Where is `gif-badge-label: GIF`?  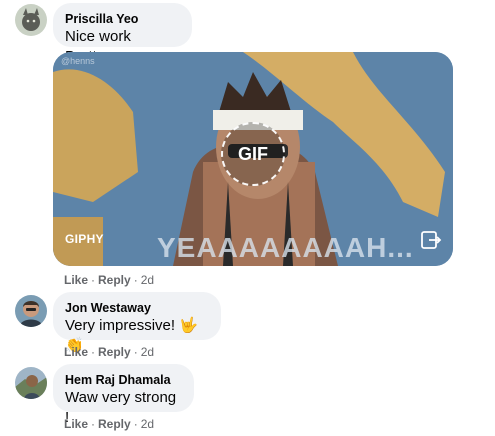
gif-badge-label: GIF is located at coordinates (253, 153).